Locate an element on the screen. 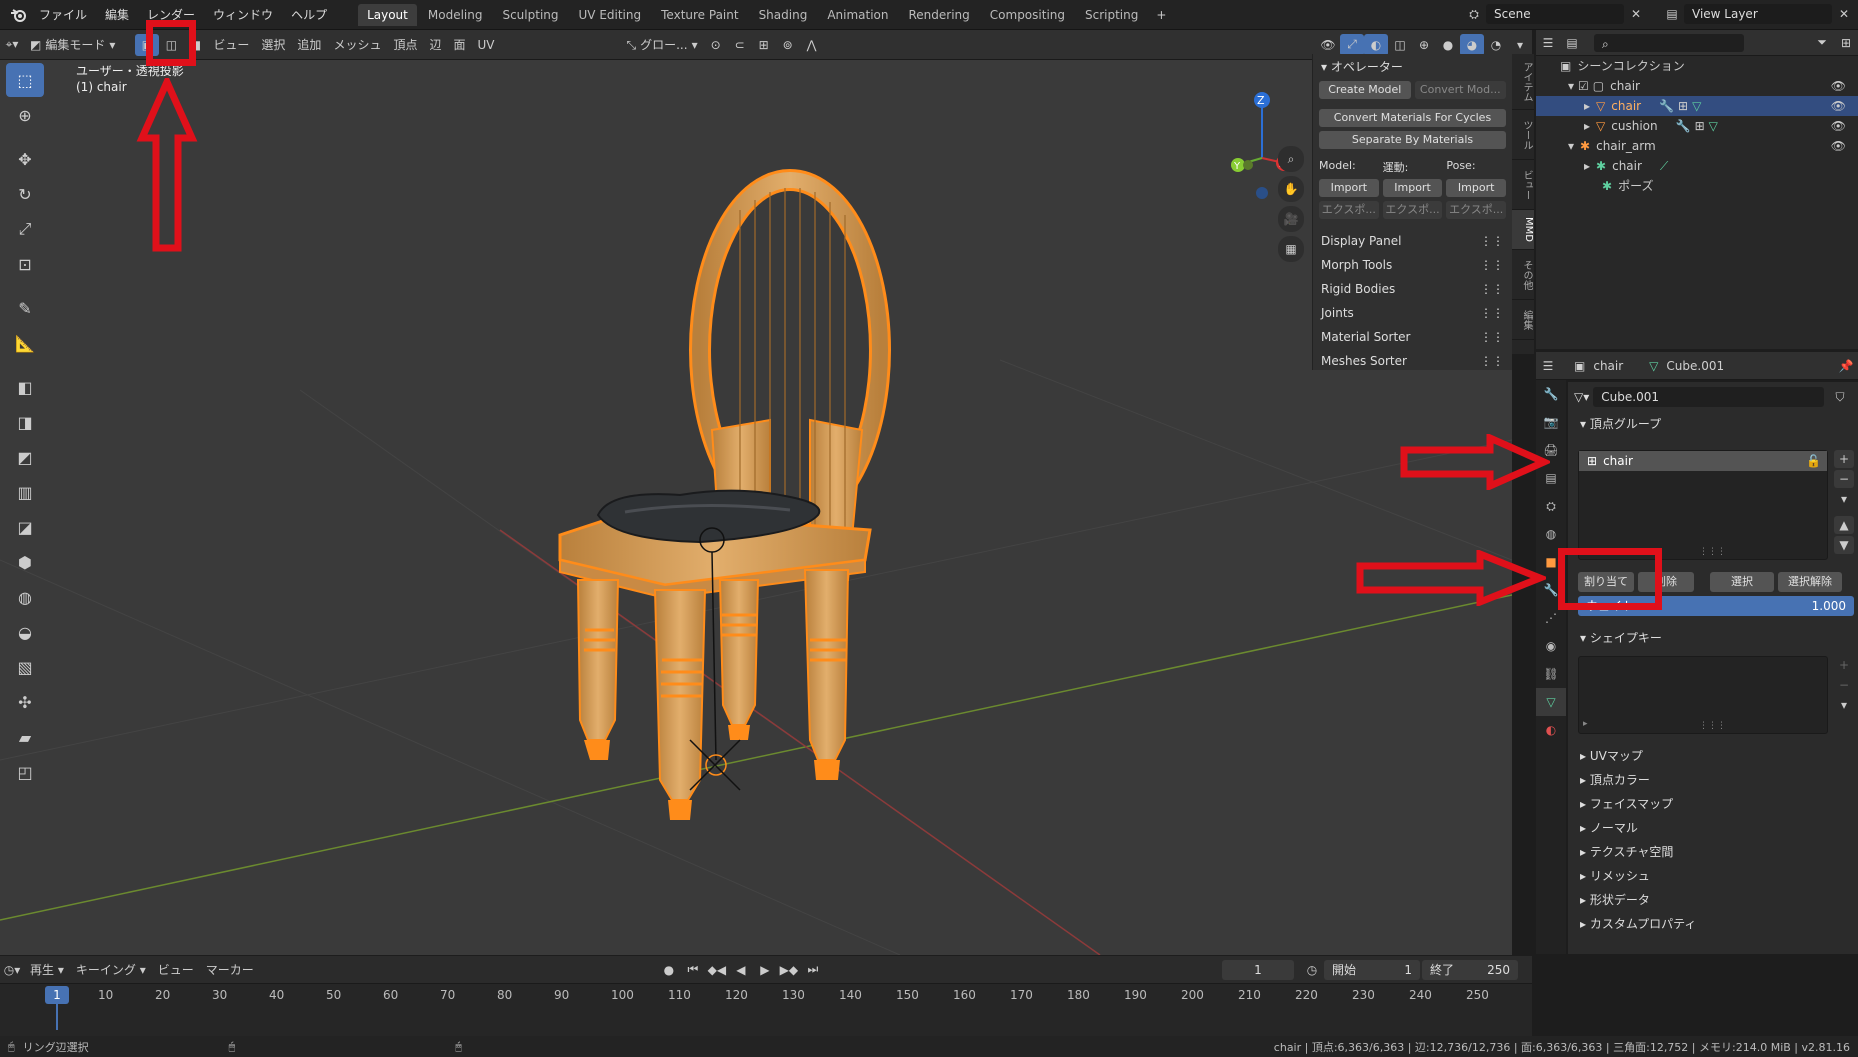 This screenshot has height=1057, width=1858. extrude-tool-icon: ◧ is located at coordinates (25, 387).